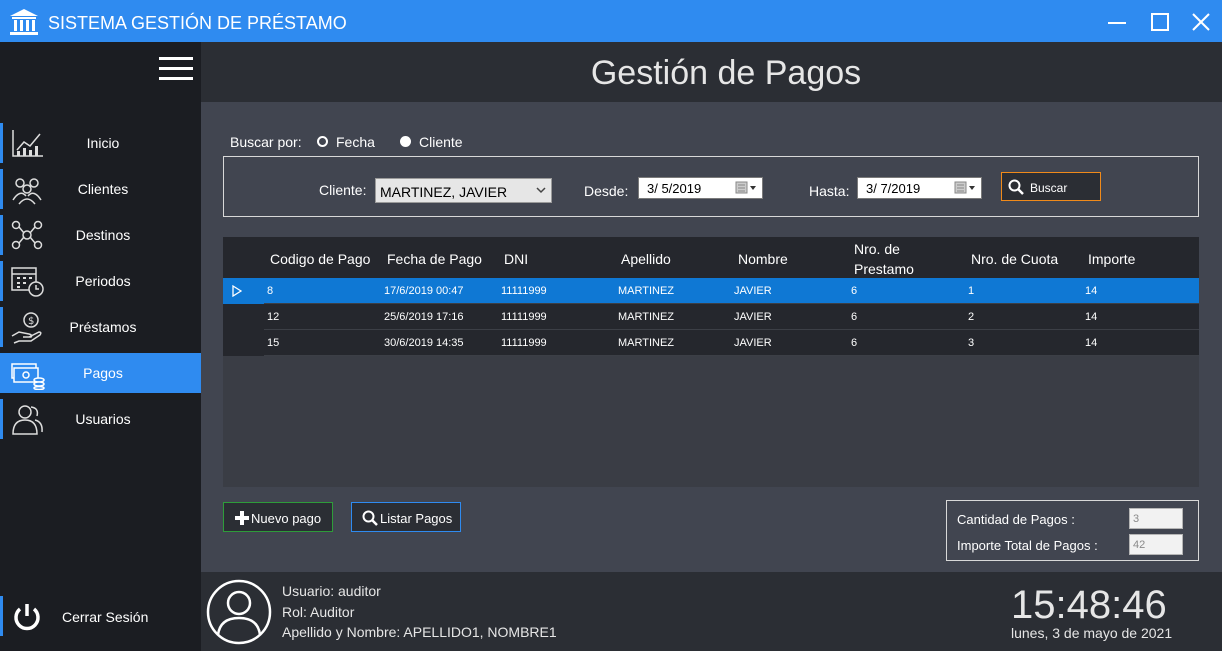 The image size is (1222, 651). What do you see at coordinates (516, 259) in the screenshot?
I see `column-header: DNI` at bounding box center [516, 259].